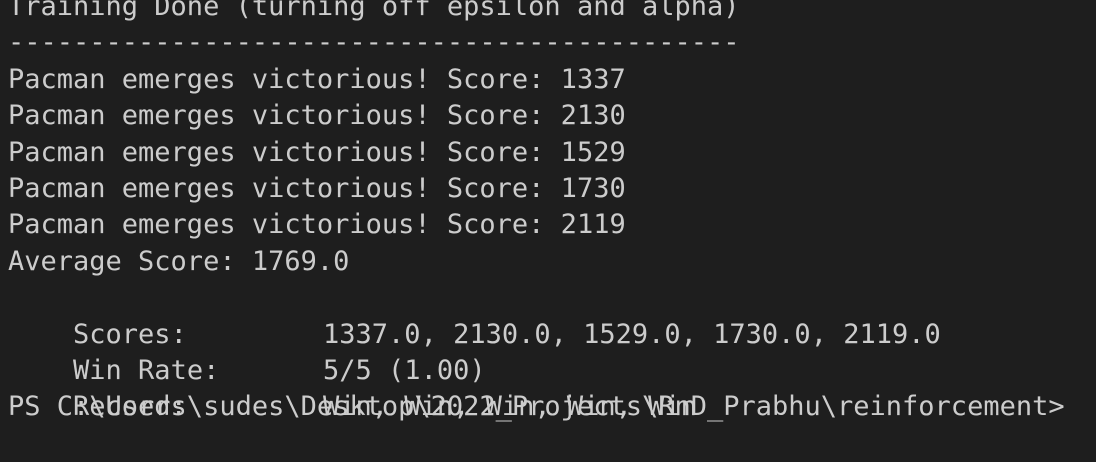  What do you see at coordinates (317, 225) in the screenshot?
I see `game-result-line: Pacman emerges victorious! Score: 2119` at bounding box center [317, 225].